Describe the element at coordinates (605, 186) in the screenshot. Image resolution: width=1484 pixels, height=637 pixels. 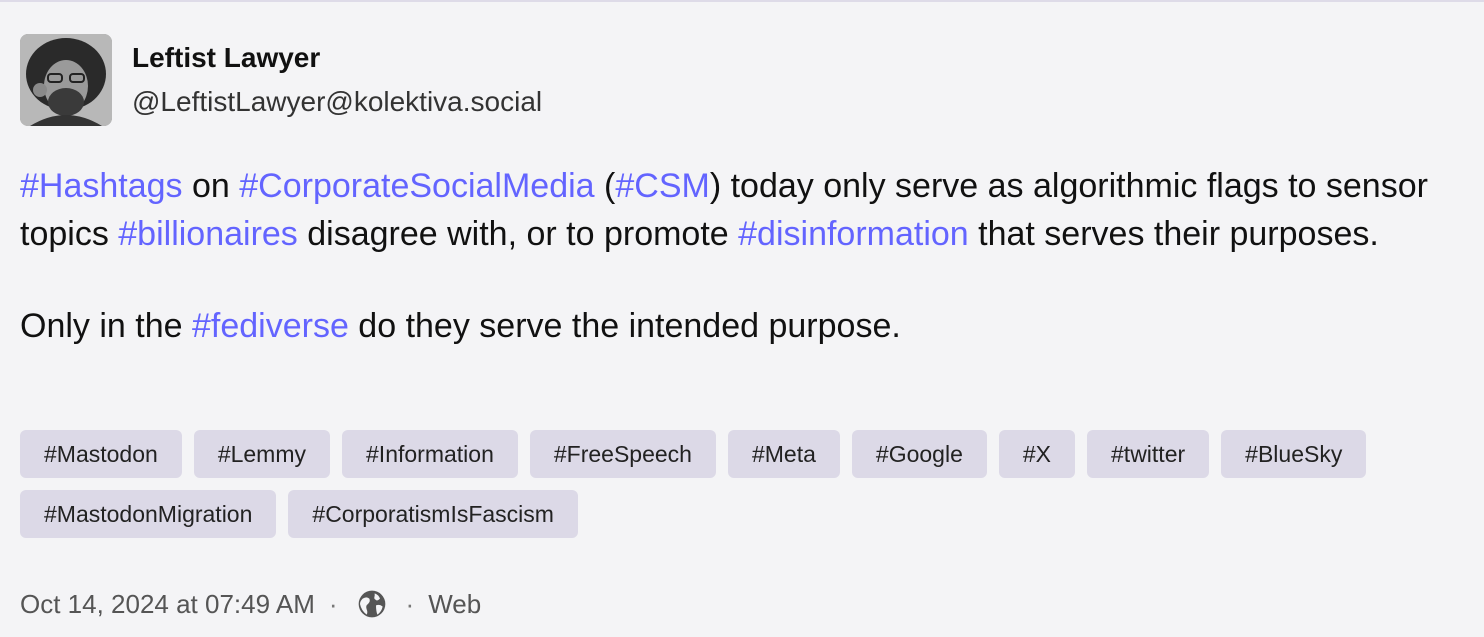
I see `post-text: (` at that location.